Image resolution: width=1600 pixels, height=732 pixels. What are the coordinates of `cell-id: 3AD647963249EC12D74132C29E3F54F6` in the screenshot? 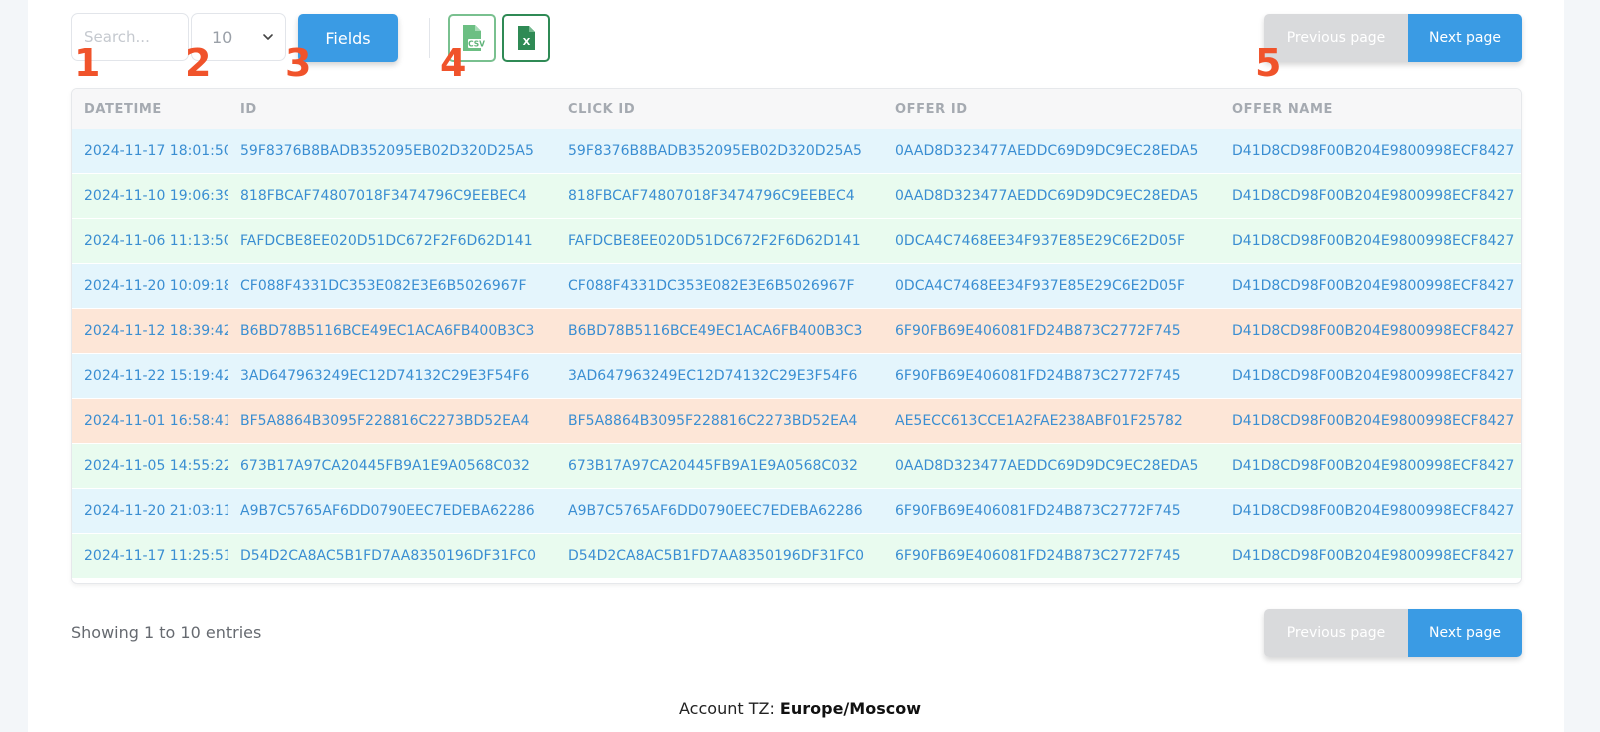 It's located at (392, 376).